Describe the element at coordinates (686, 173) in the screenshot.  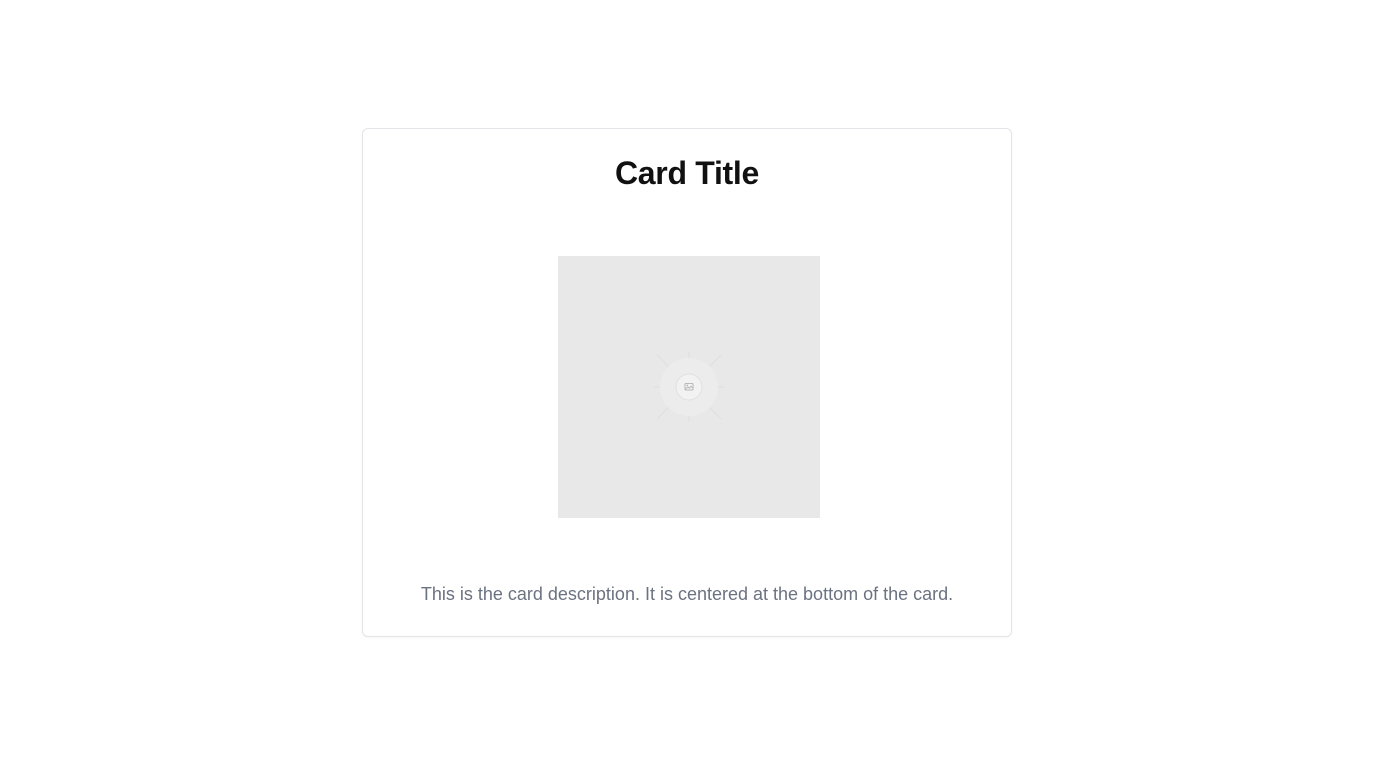
I see `card-title: Card Title` at that location.